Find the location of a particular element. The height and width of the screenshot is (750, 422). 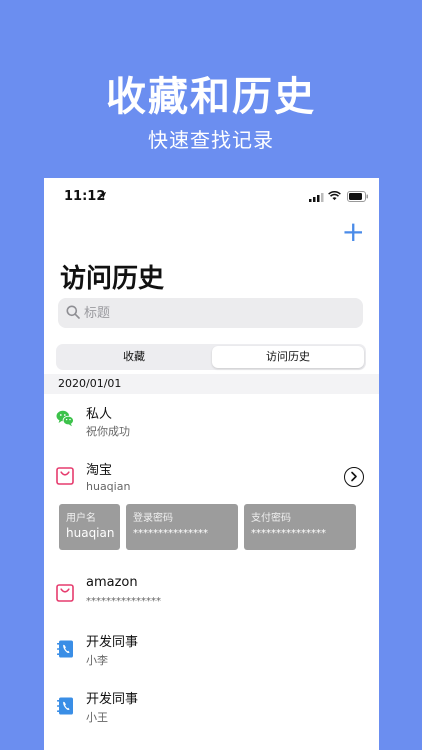

credential-label: 登录密码 is located at coordinates (153, 518).